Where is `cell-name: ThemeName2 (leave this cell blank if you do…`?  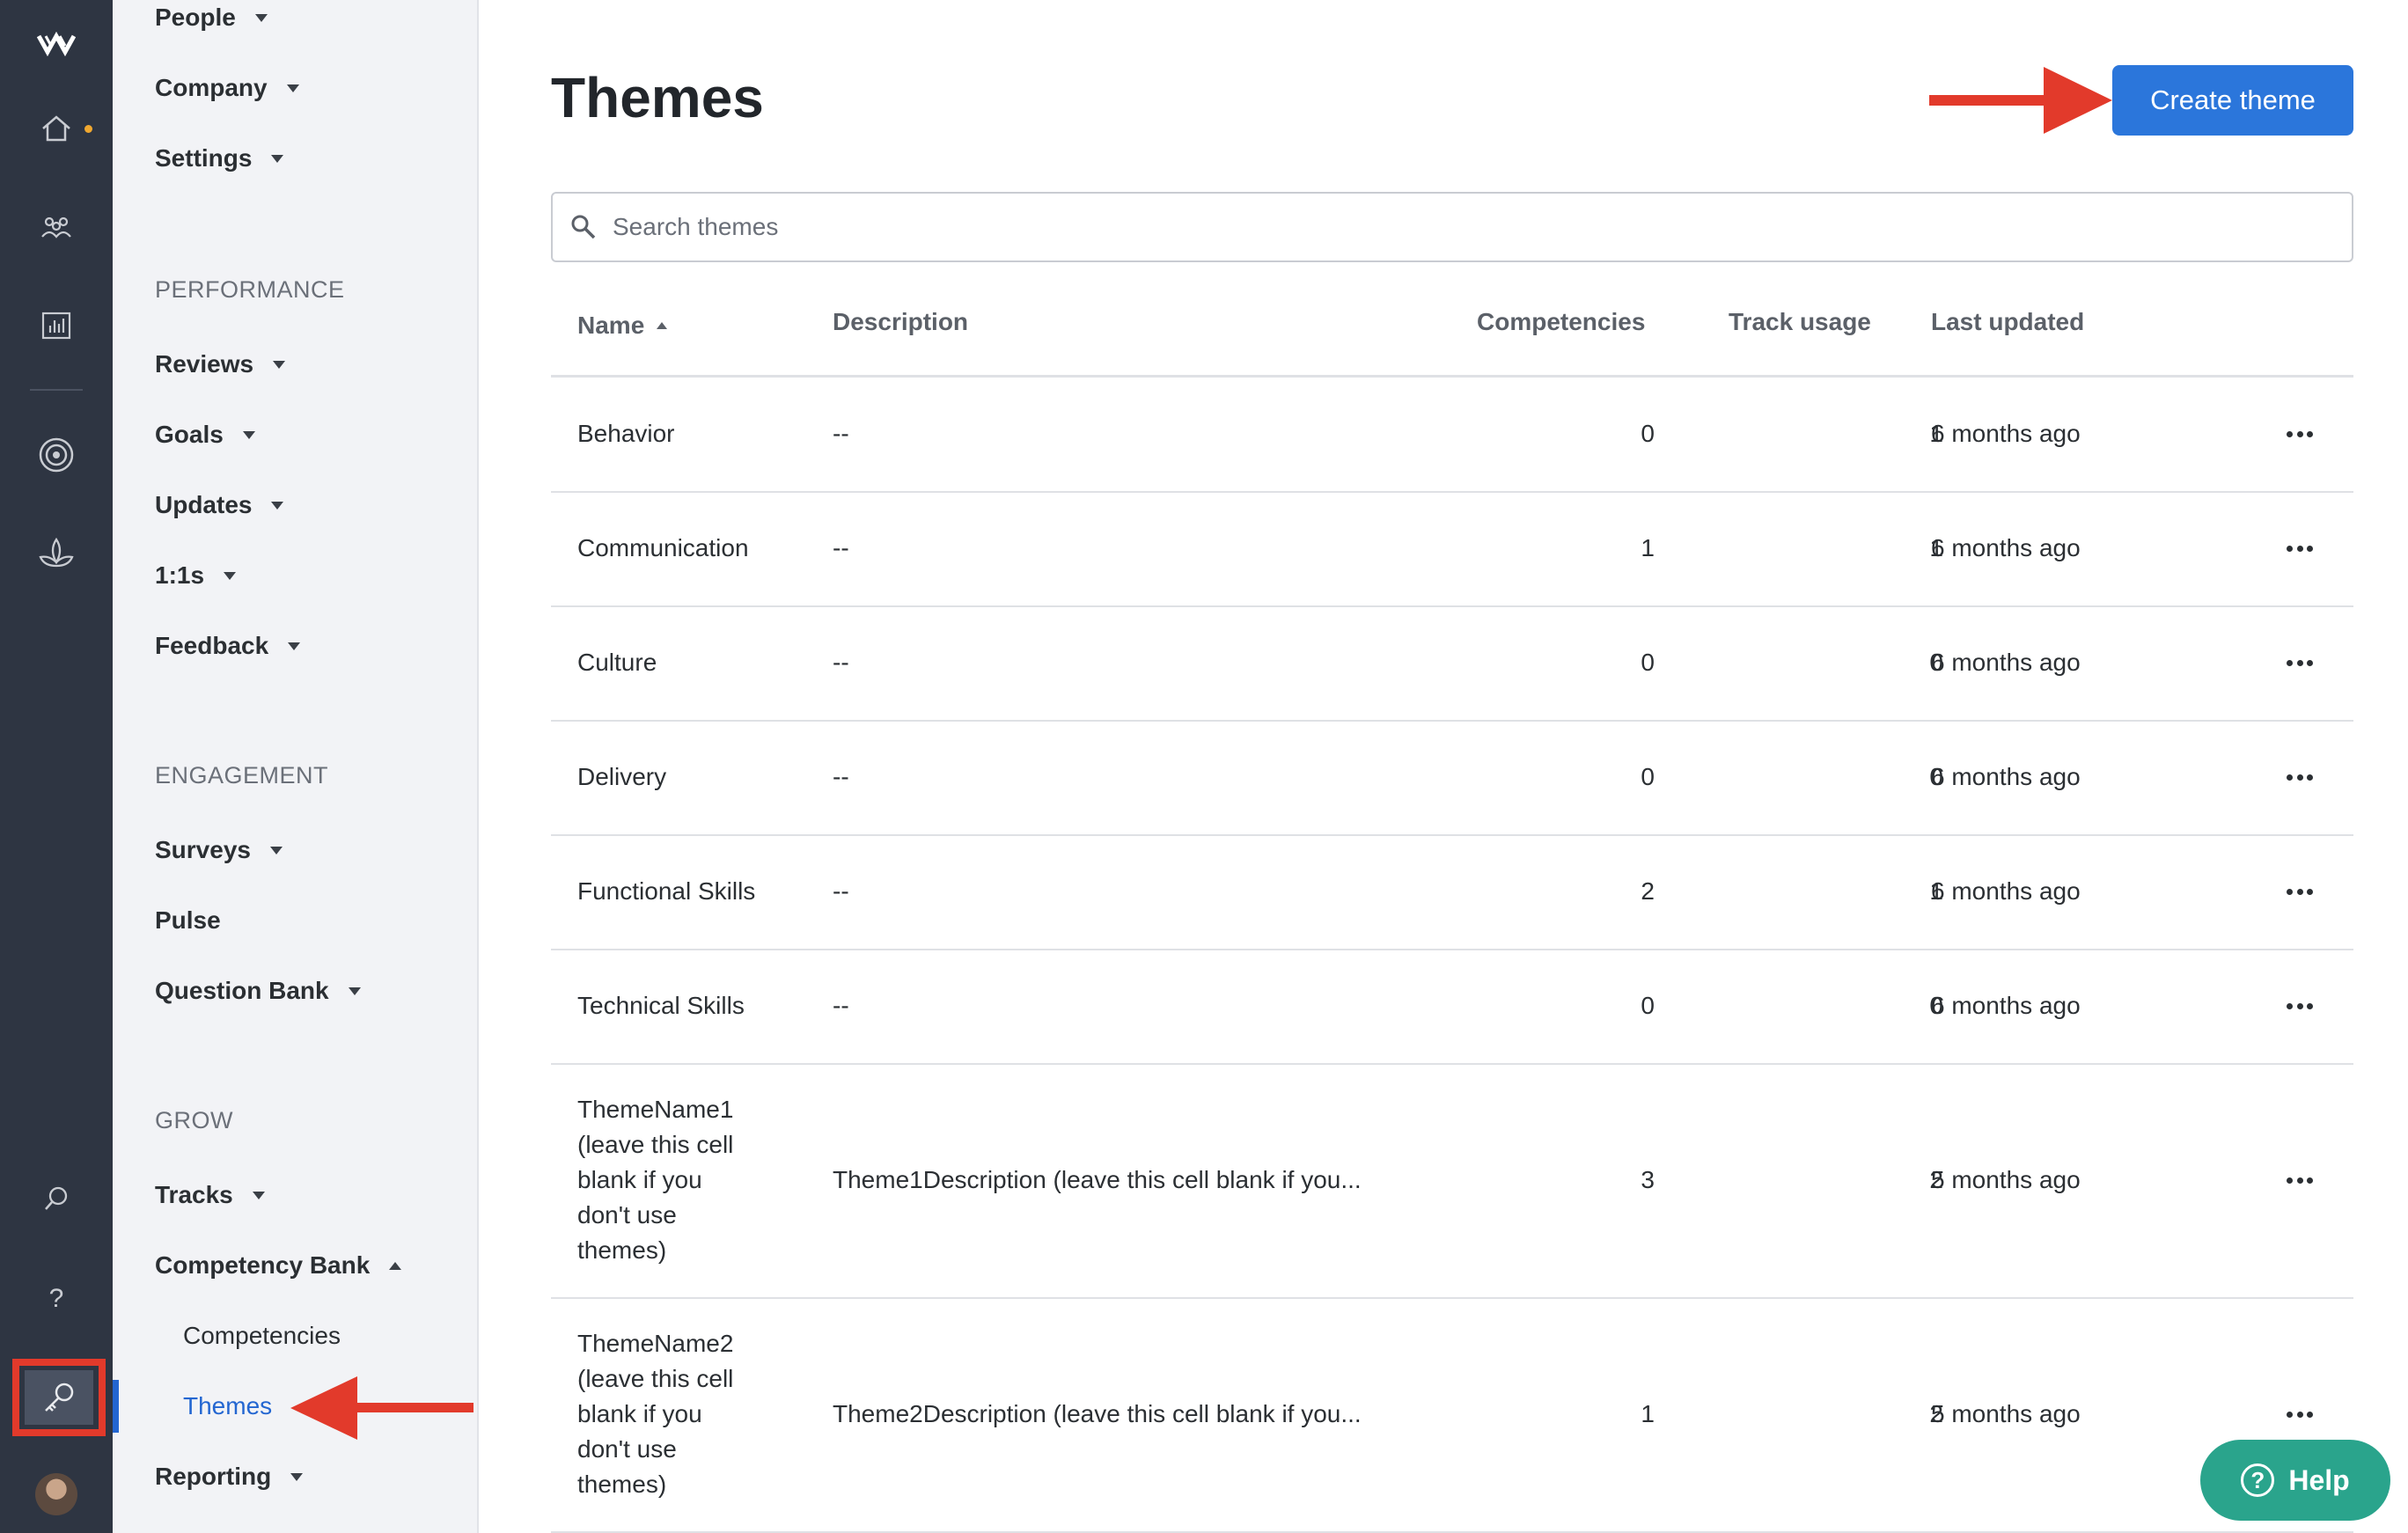
cell-name: ThemeName2 (leave this cell blank if you do… is located at coordinates (655, 1414).